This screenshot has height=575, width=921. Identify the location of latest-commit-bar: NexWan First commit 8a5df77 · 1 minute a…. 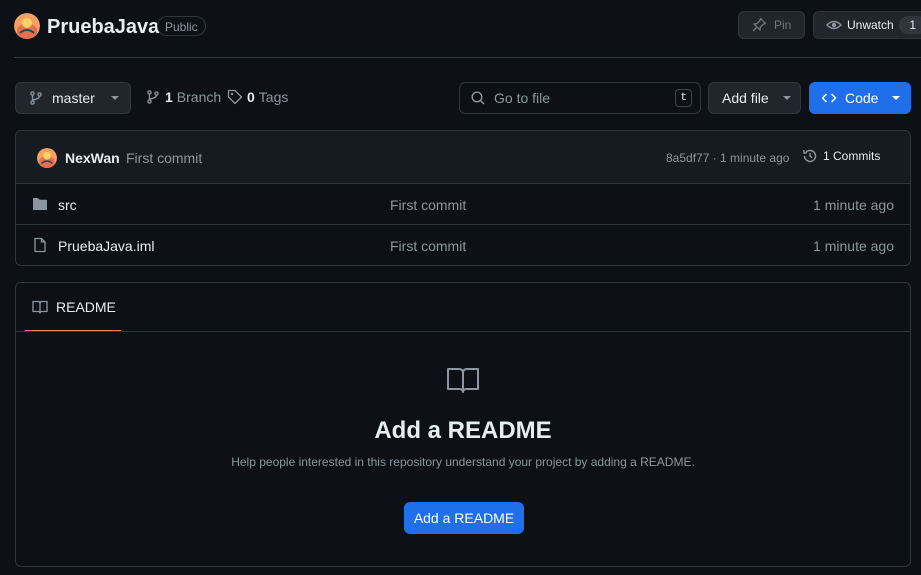
(463, 157).